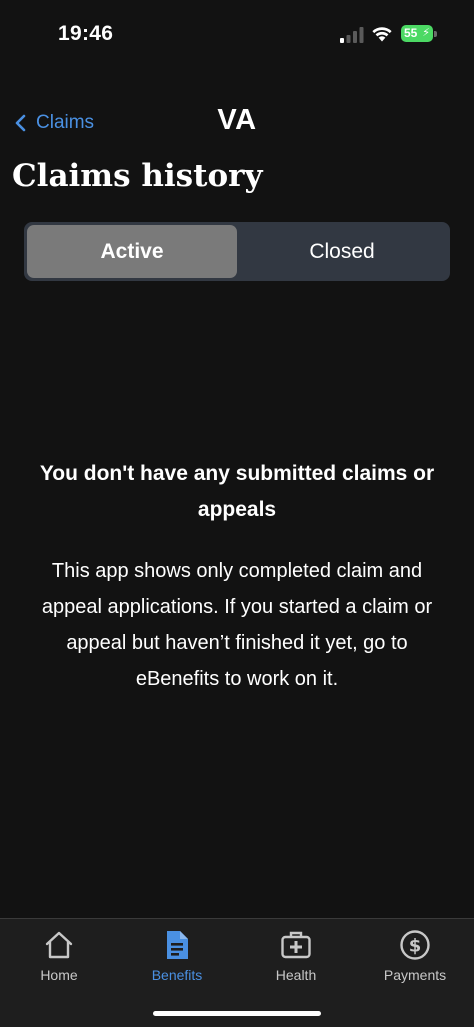 The image size is (474, 1027). What do you see at coordinates (59, 975) in the screenshot?
I see `tab-label-home: Home` at bounding box center [59, 975].